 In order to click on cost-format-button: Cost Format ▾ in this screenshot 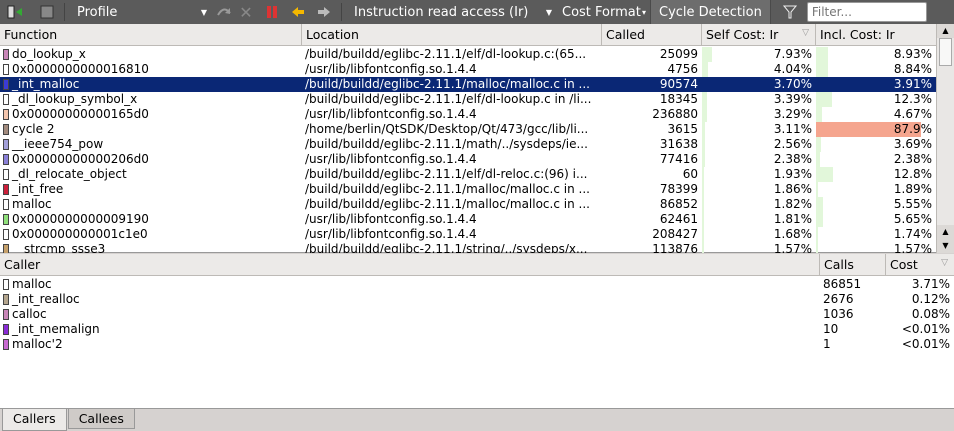, I will do `click(603, 12)`.